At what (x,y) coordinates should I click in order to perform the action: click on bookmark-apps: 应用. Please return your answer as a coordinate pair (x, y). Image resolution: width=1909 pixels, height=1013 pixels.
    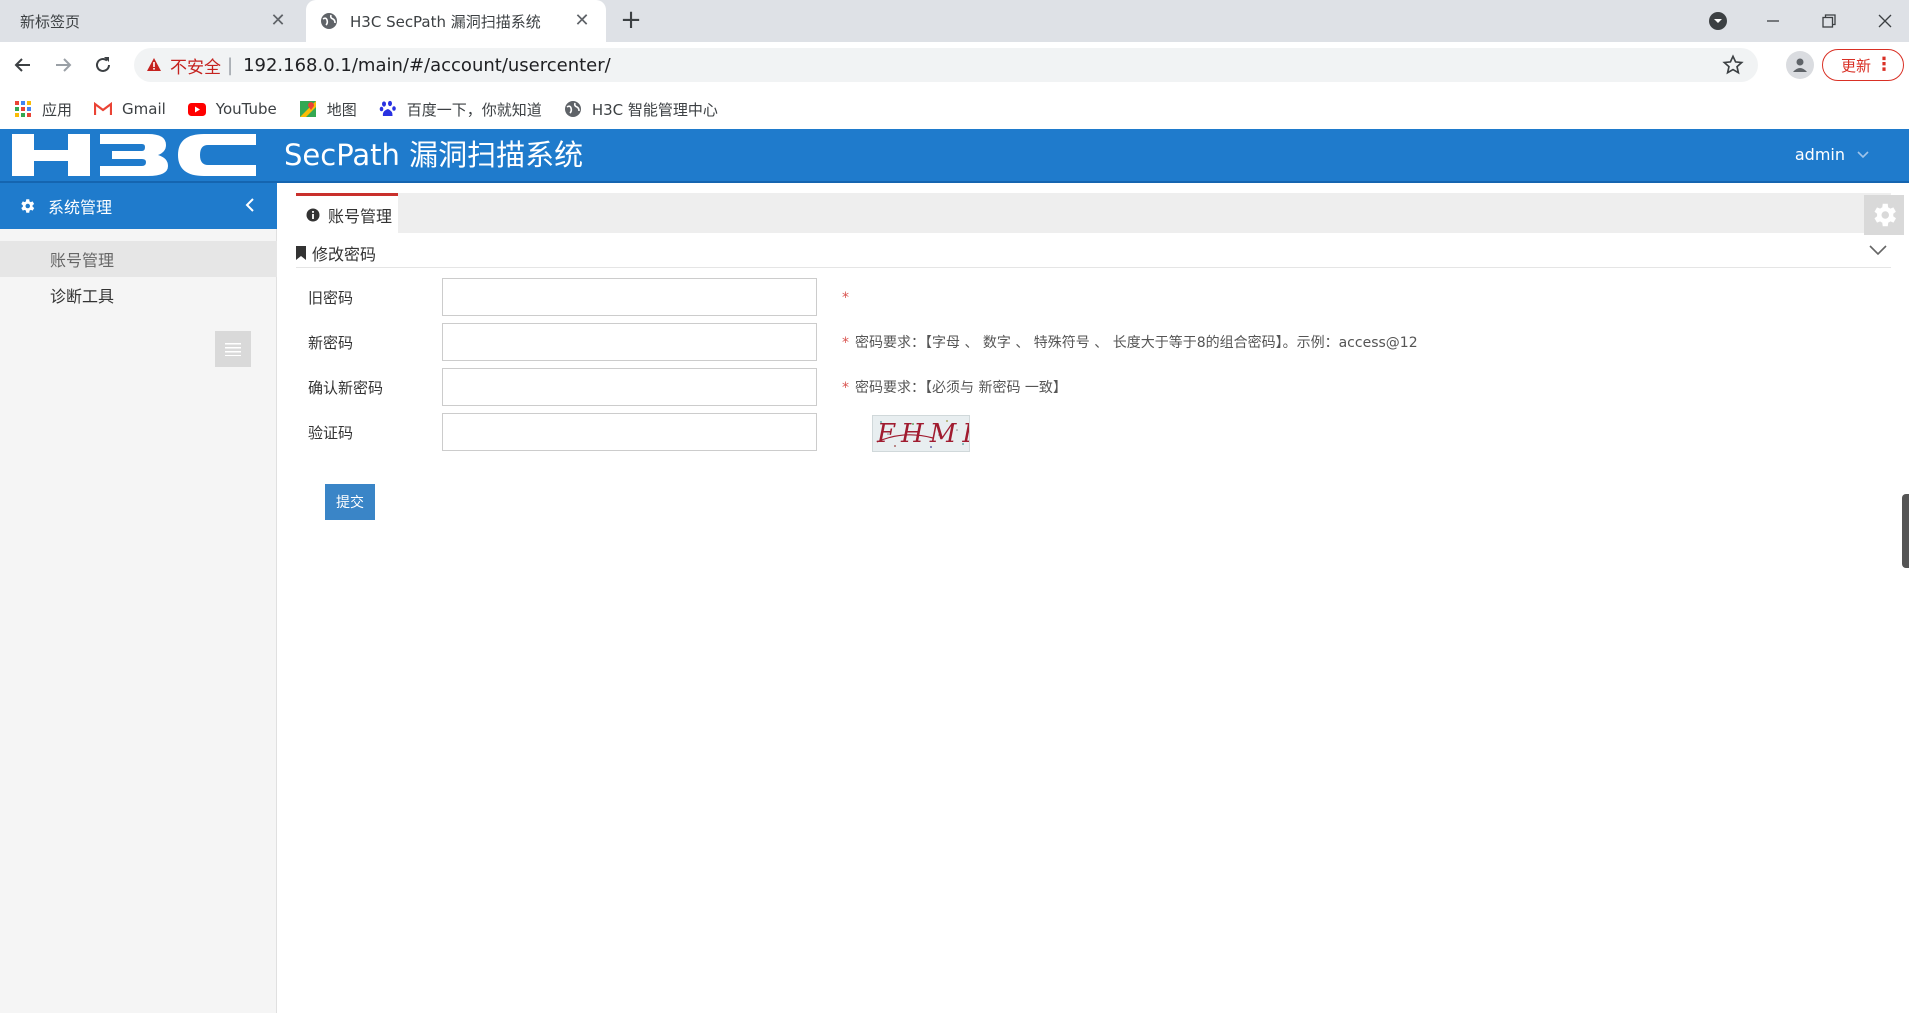
    Looking at the image, I should click on (43, 109).